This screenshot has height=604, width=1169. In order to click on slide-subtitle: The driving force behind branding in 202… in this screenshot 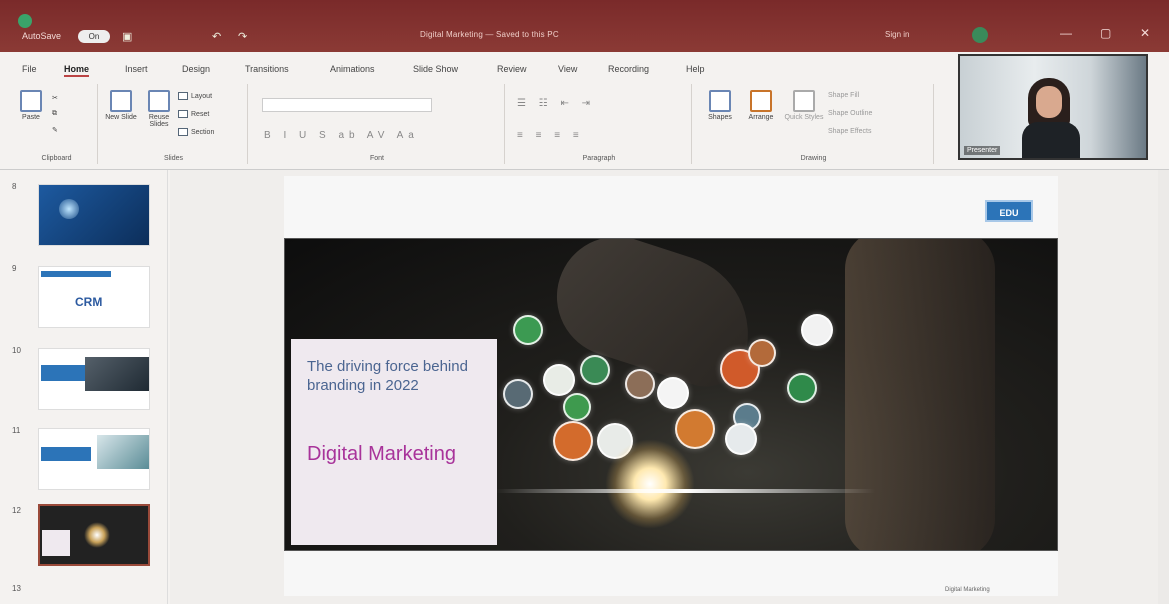, I will do `click(387, 376)`.